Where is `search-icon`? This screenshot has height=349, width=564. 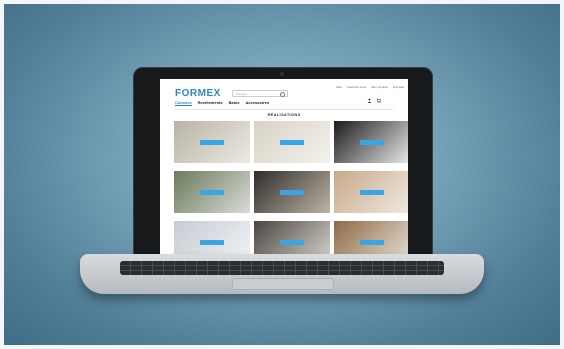
search-icon is located at coordinates (282, 94).